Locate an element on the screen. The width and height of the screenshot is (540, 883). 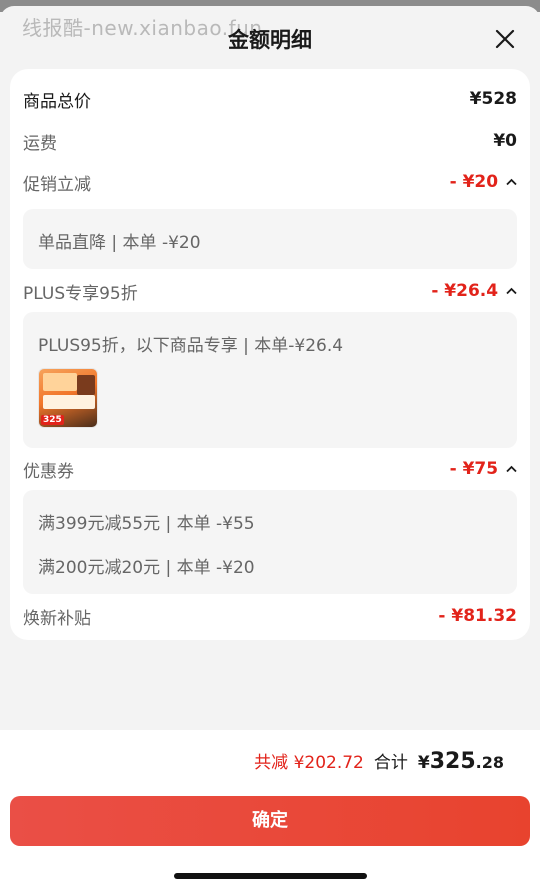
confirm-button: 确定 is located at coordinates (270, 821).